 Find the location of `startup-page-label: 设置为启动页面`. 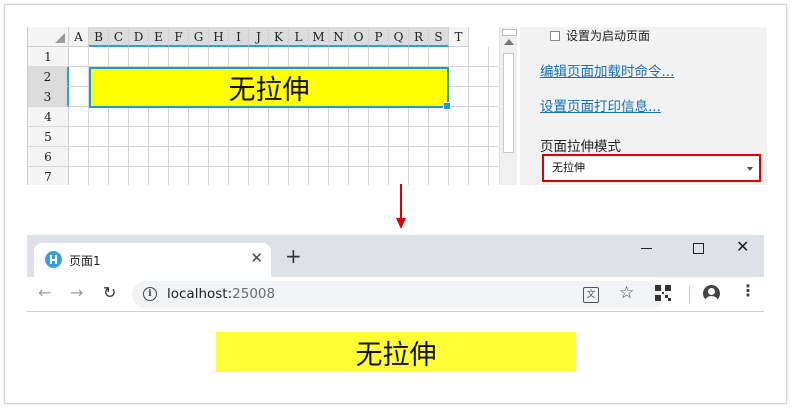

startup-page-label: 设置为启动页面 is located at coordinates (608, 36).